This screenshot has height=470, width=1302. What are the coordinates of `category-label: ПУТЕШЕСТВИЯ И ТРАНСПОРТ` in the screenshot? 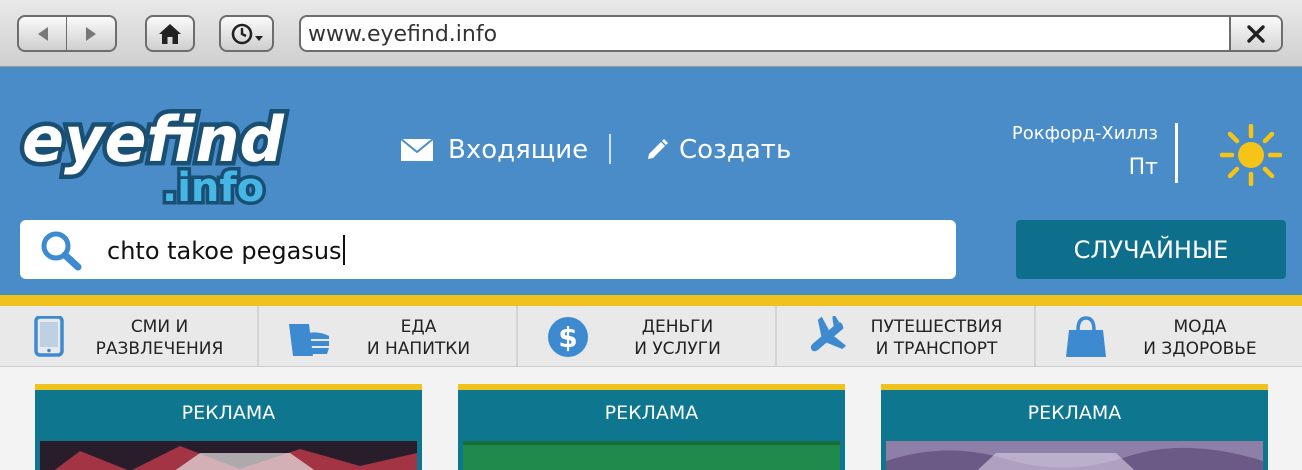 It's located at (936, 338).